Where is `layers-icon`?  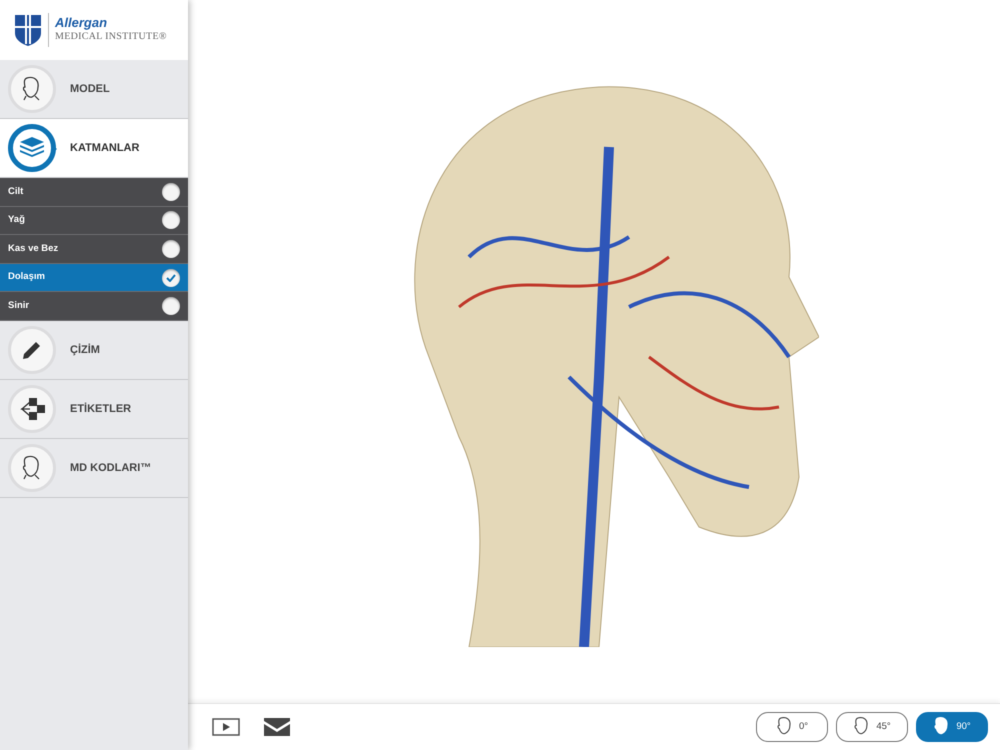
layers-icon is located at coordinates (32, 148).